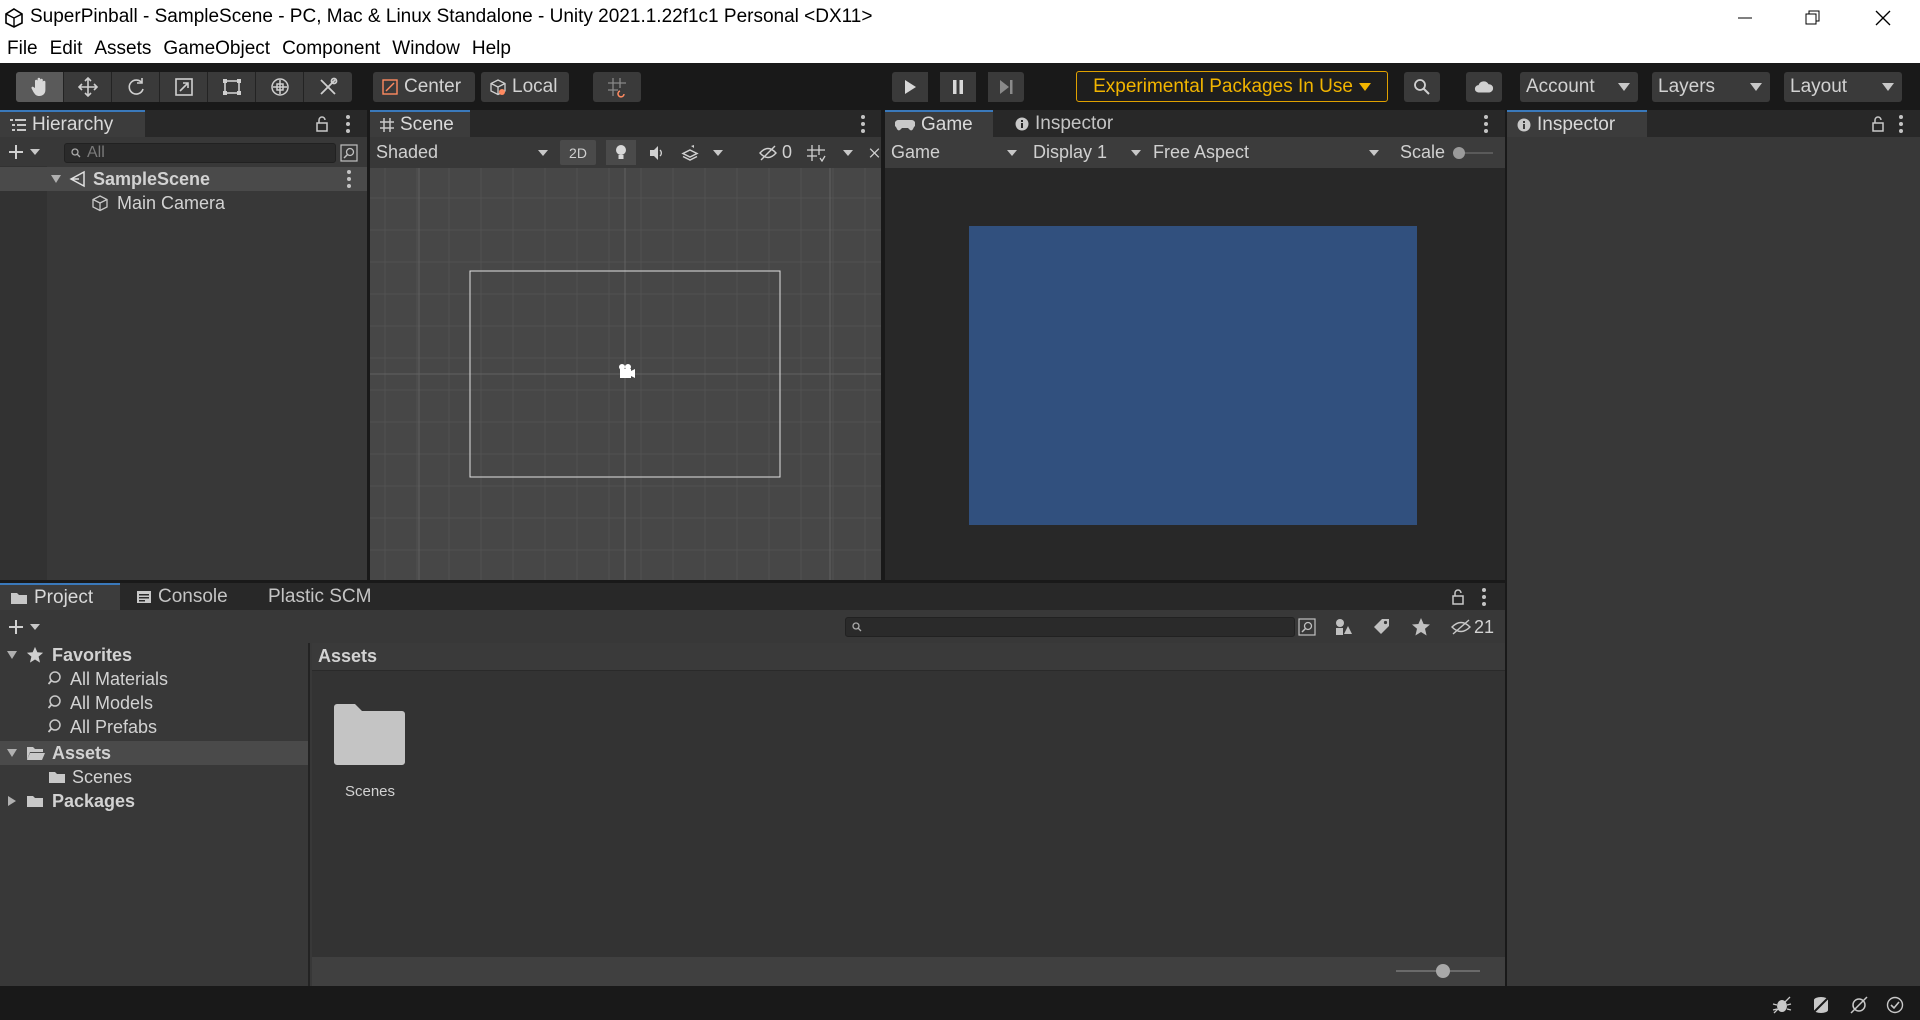  I want to click on game-viewport, so click(1195, 374).